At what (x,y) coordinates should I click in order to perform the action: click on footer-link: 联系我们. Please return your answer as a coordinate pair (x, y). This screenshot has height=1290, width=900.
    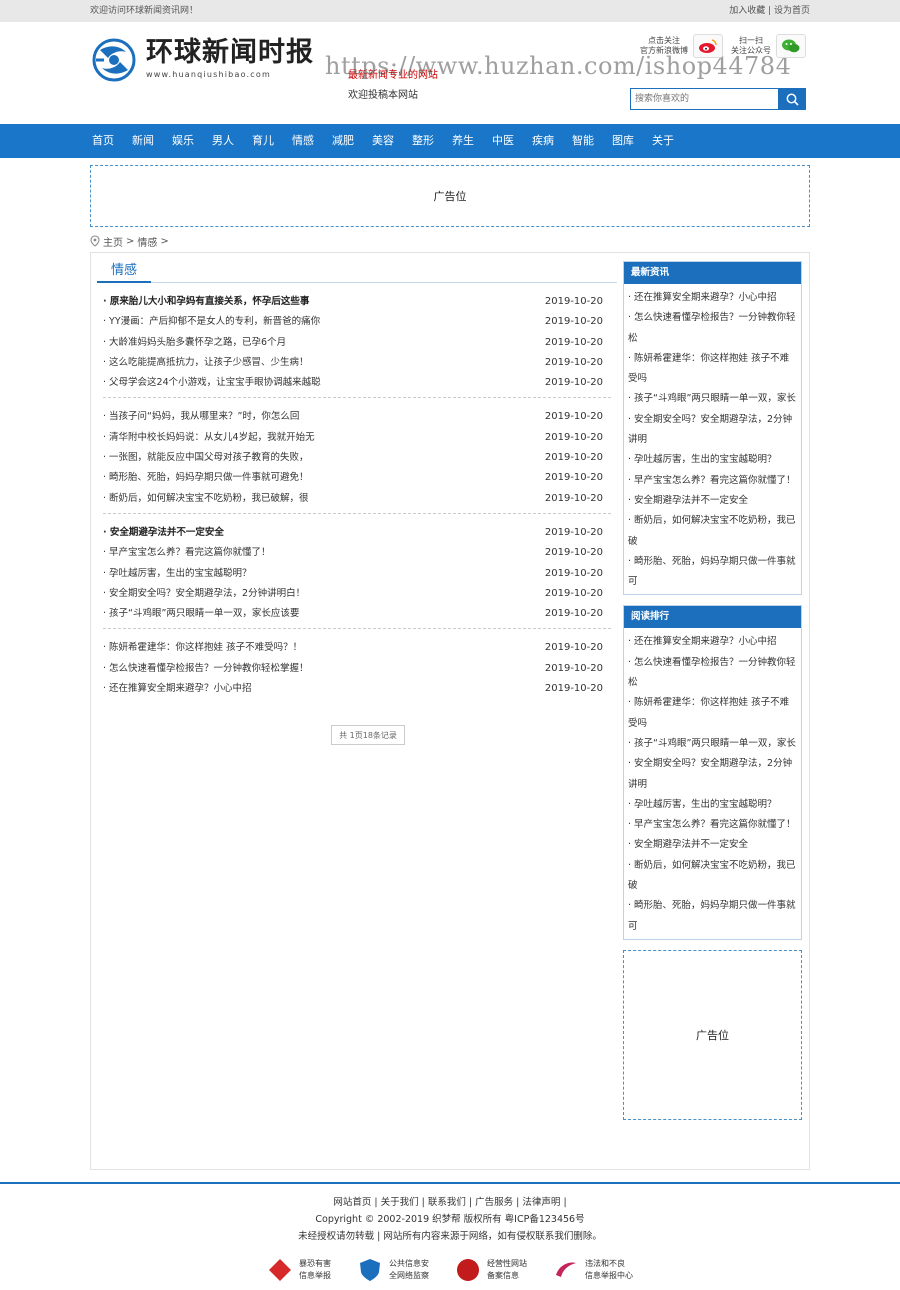
    Looking at the image, I should click on (447, 1202).